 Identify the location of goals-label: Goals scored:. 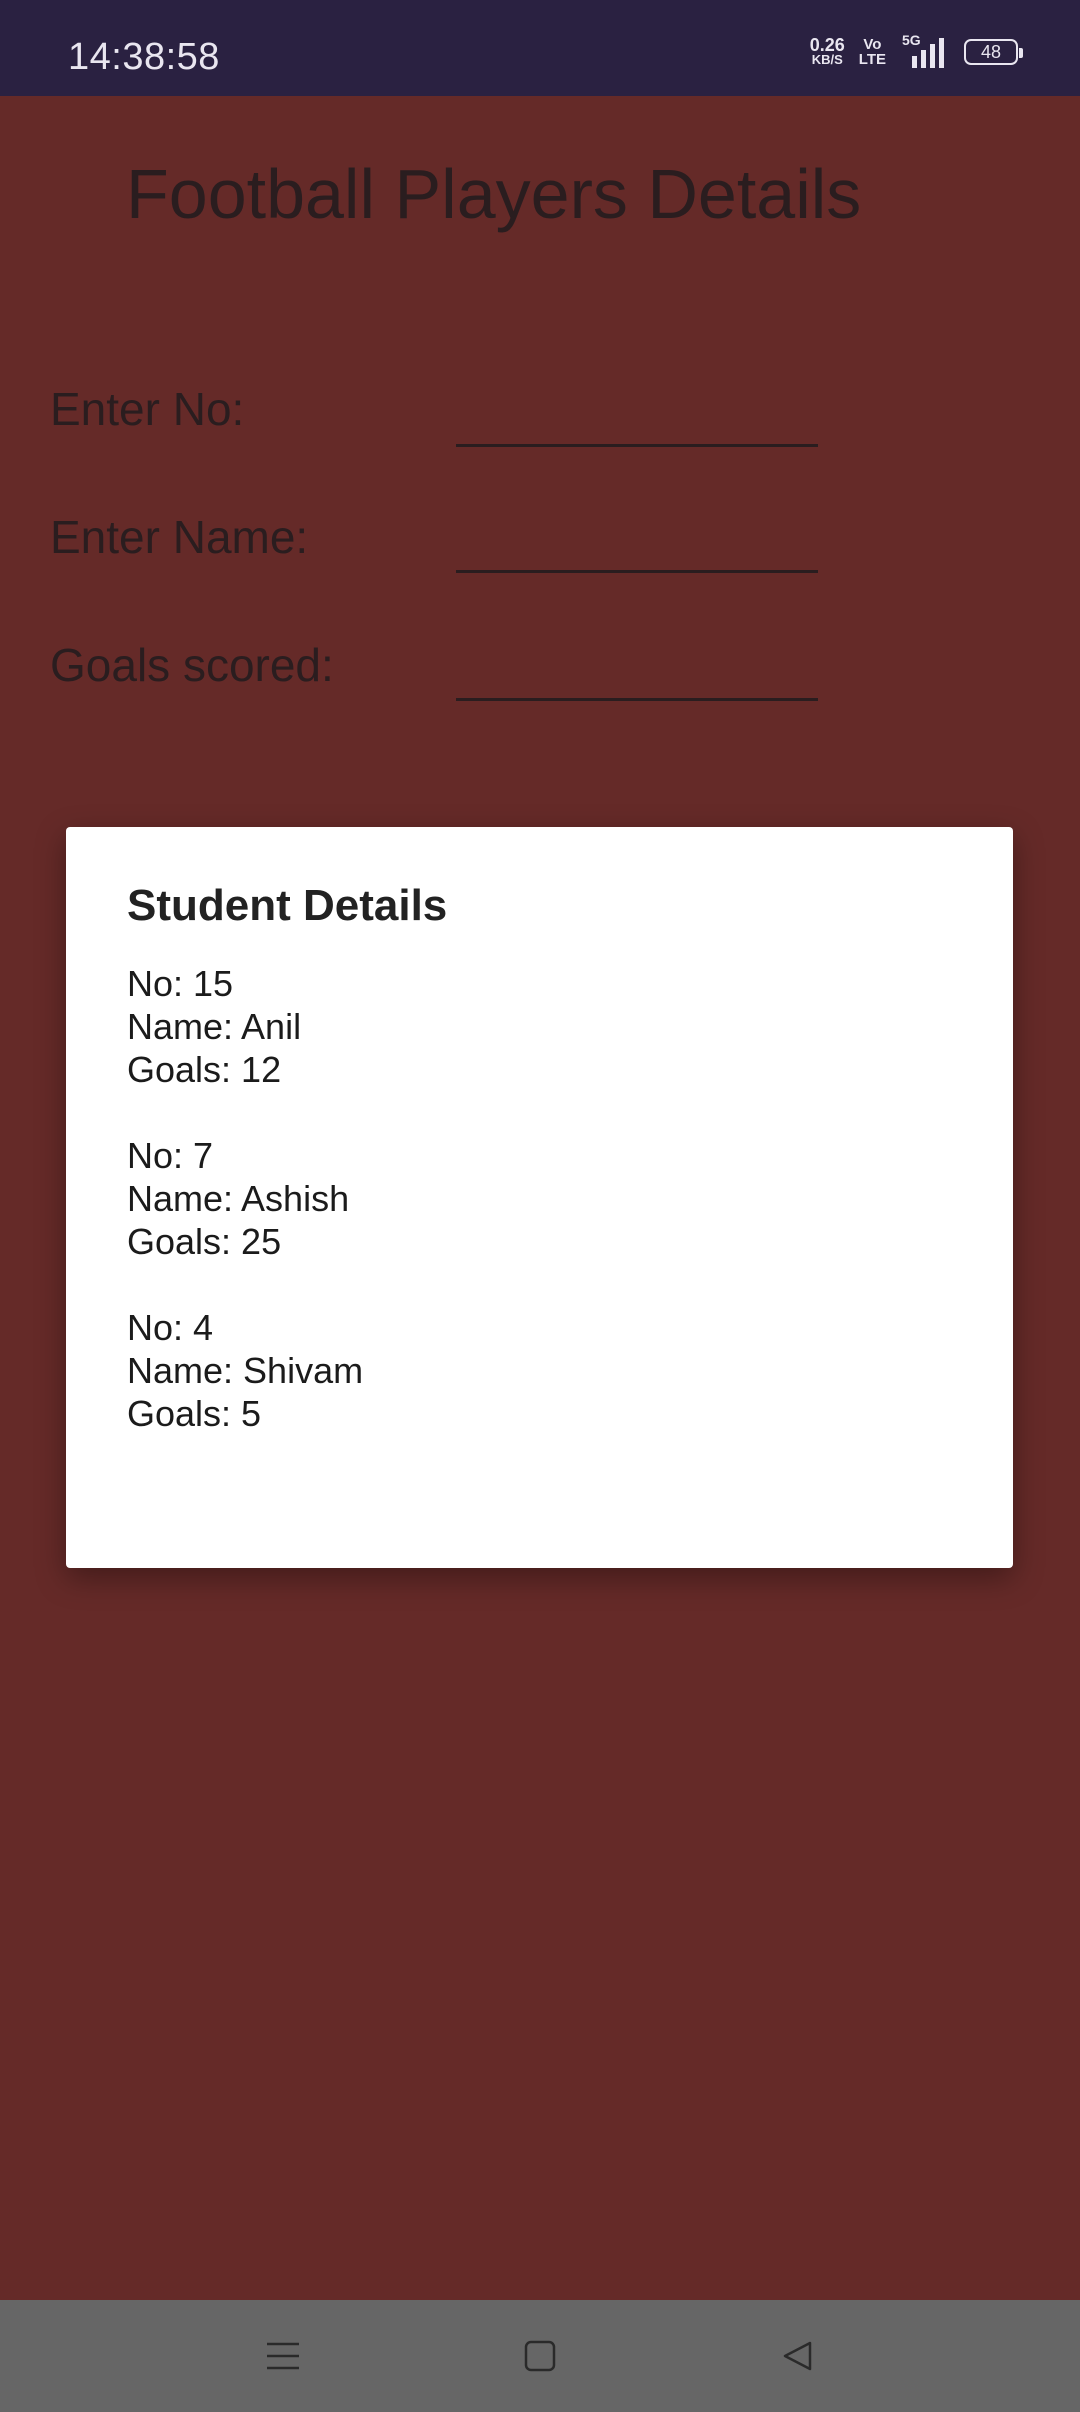
(192, 665).